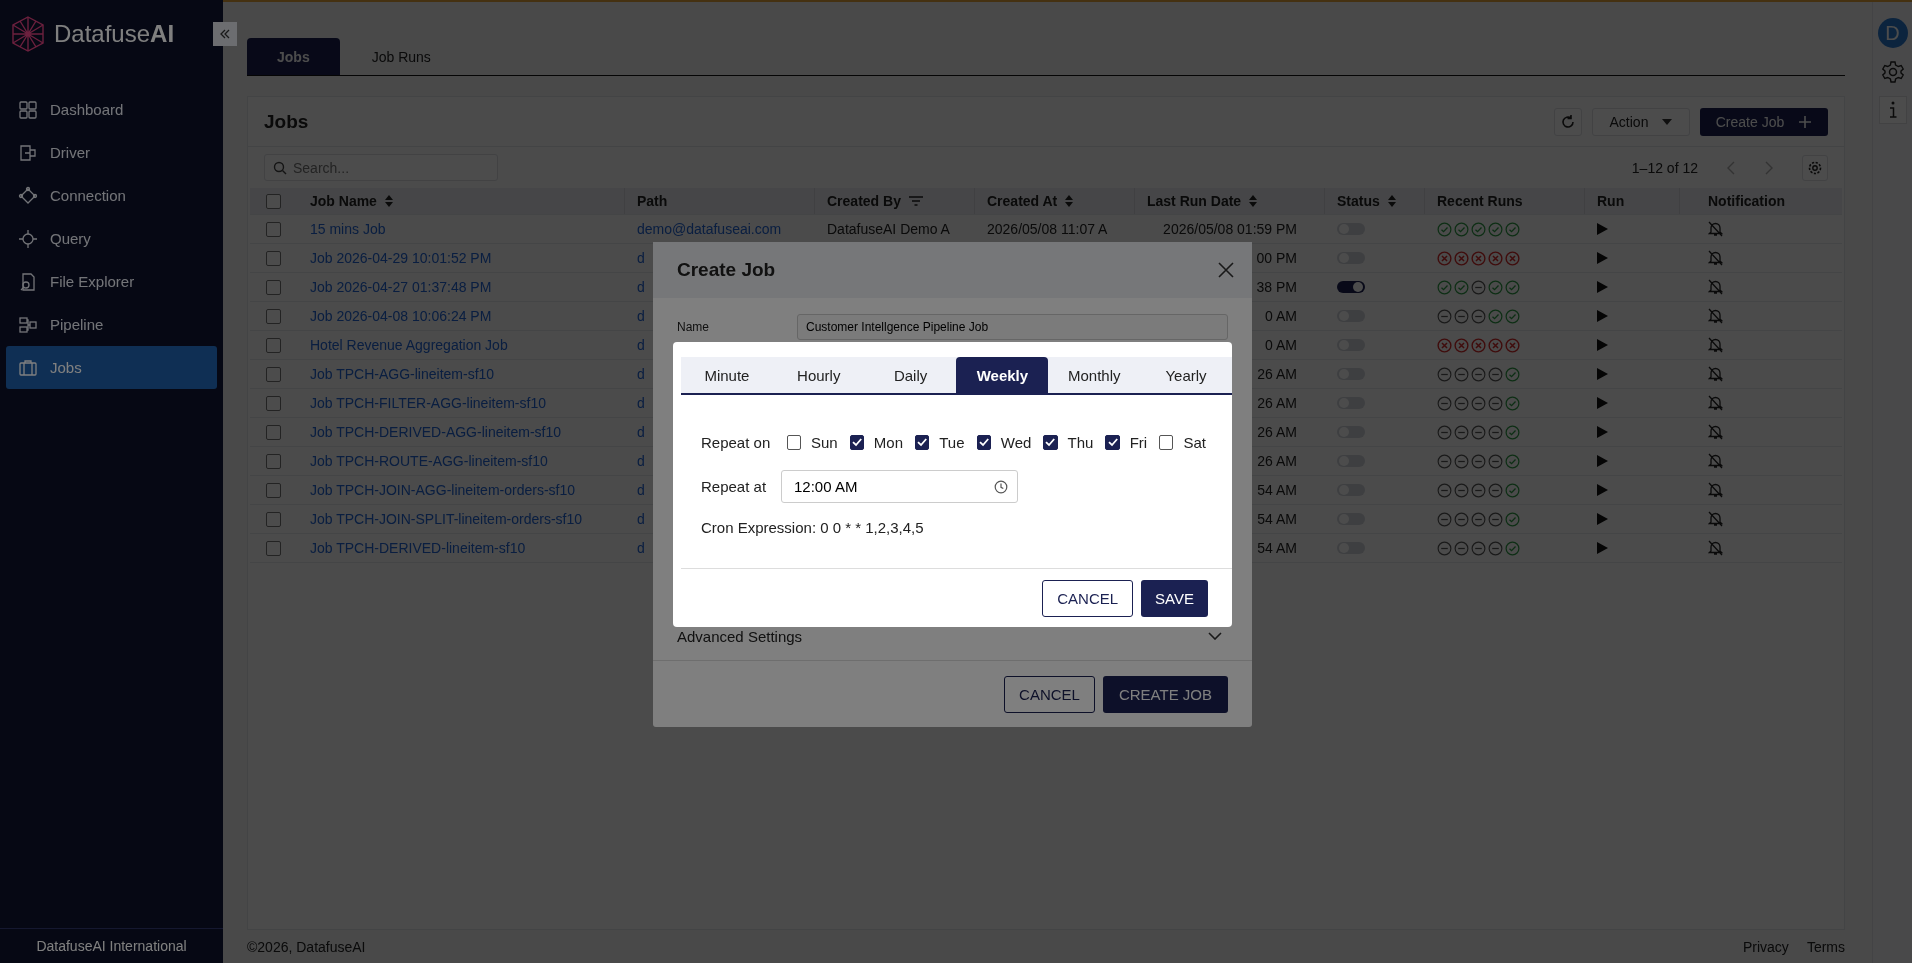  Describe the element at coordinates (402, 374) in the screenshot. I see `job-name-link: Job TPCH-AGG-lineitem-sf10` at that location.